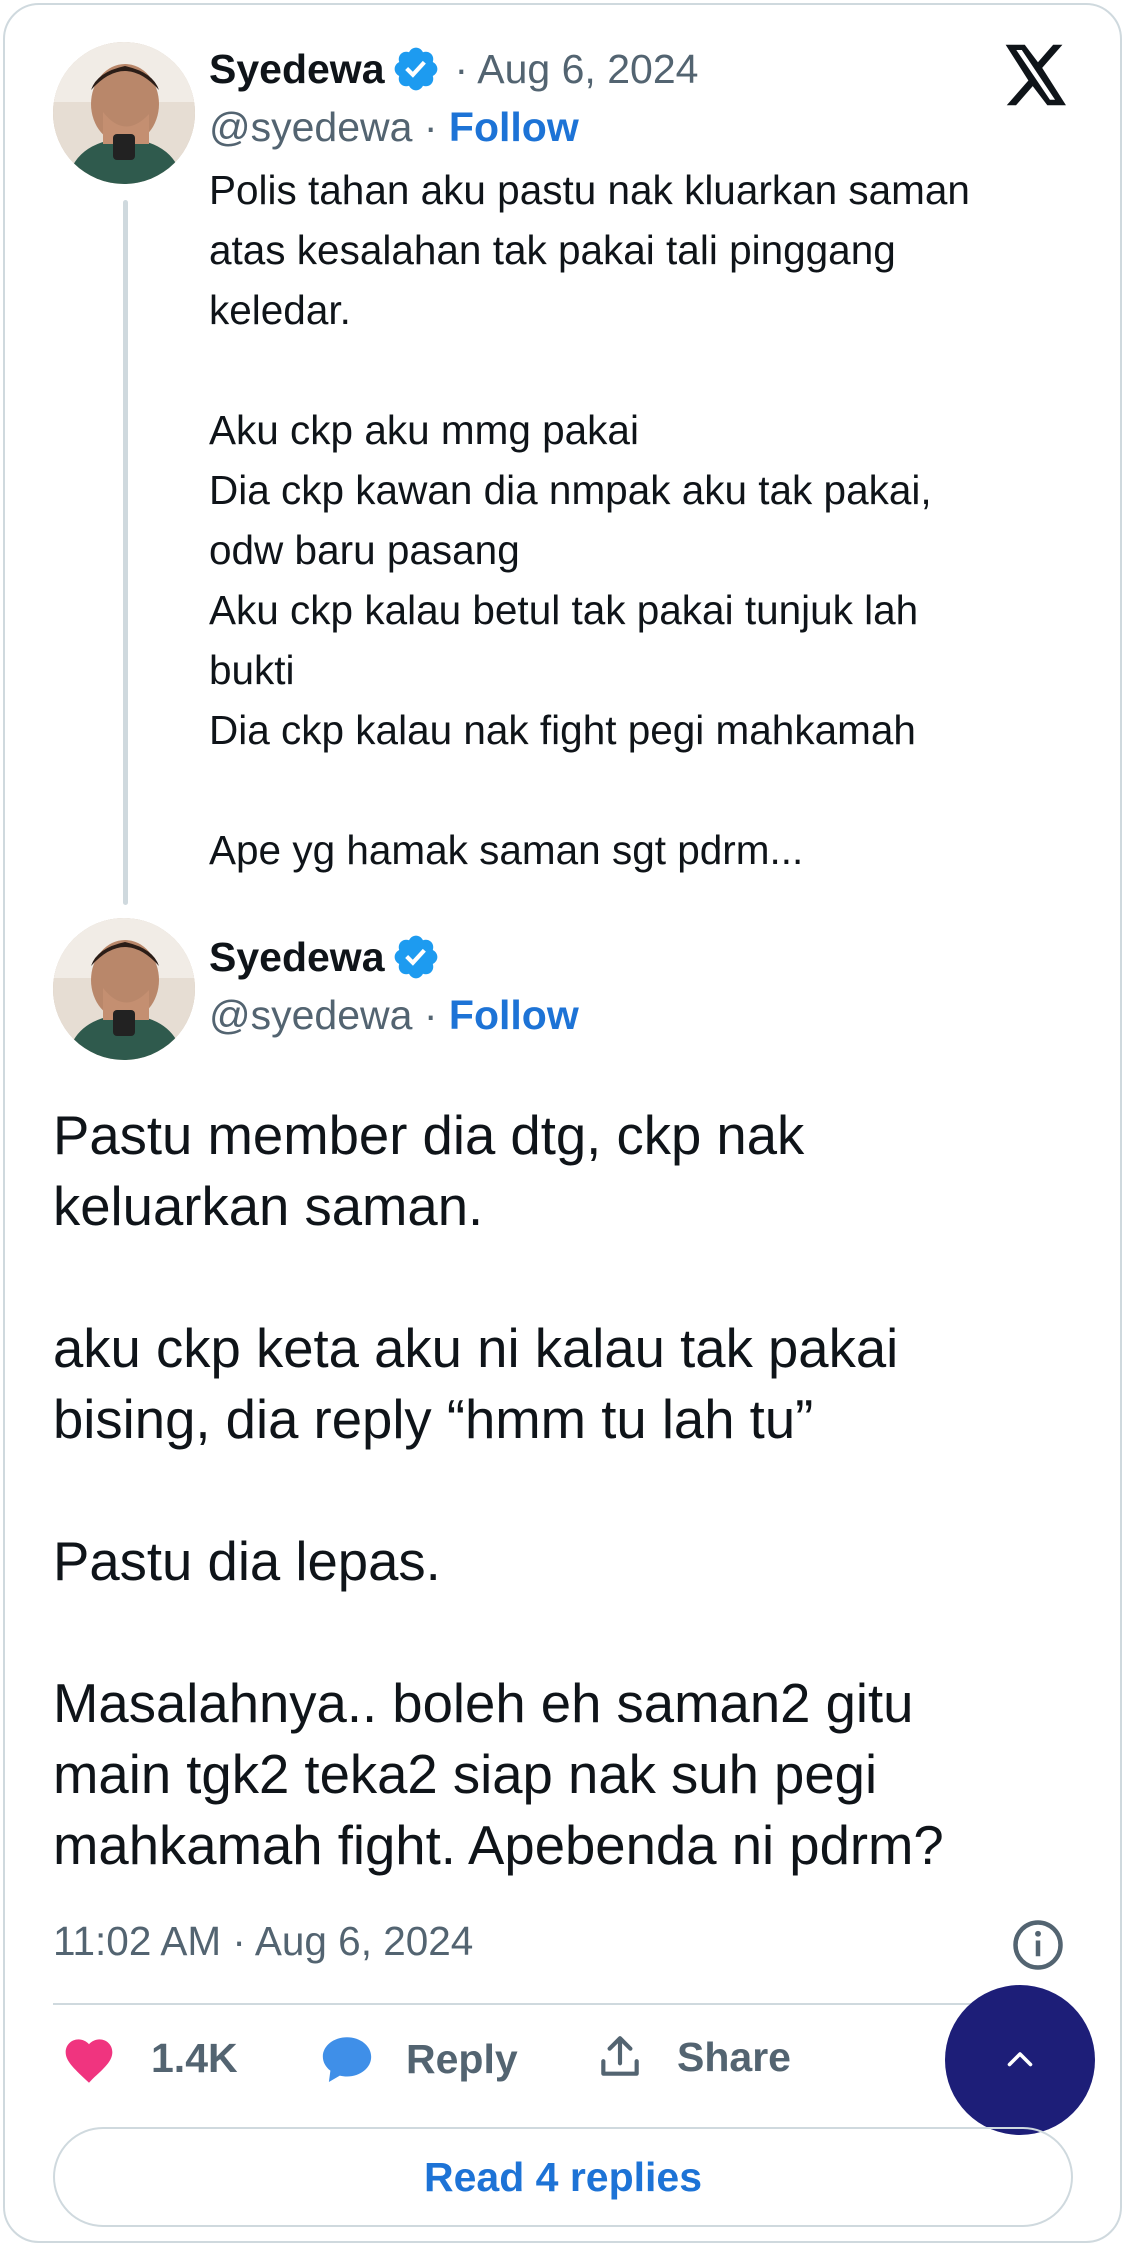 Image resolution: width=1127 pixels, height=2243 pixels. Describe the element at coordinates (577, 69) in the screenshot. I see `quoted-tweet-date: · Aug 6, 2024` at that location.